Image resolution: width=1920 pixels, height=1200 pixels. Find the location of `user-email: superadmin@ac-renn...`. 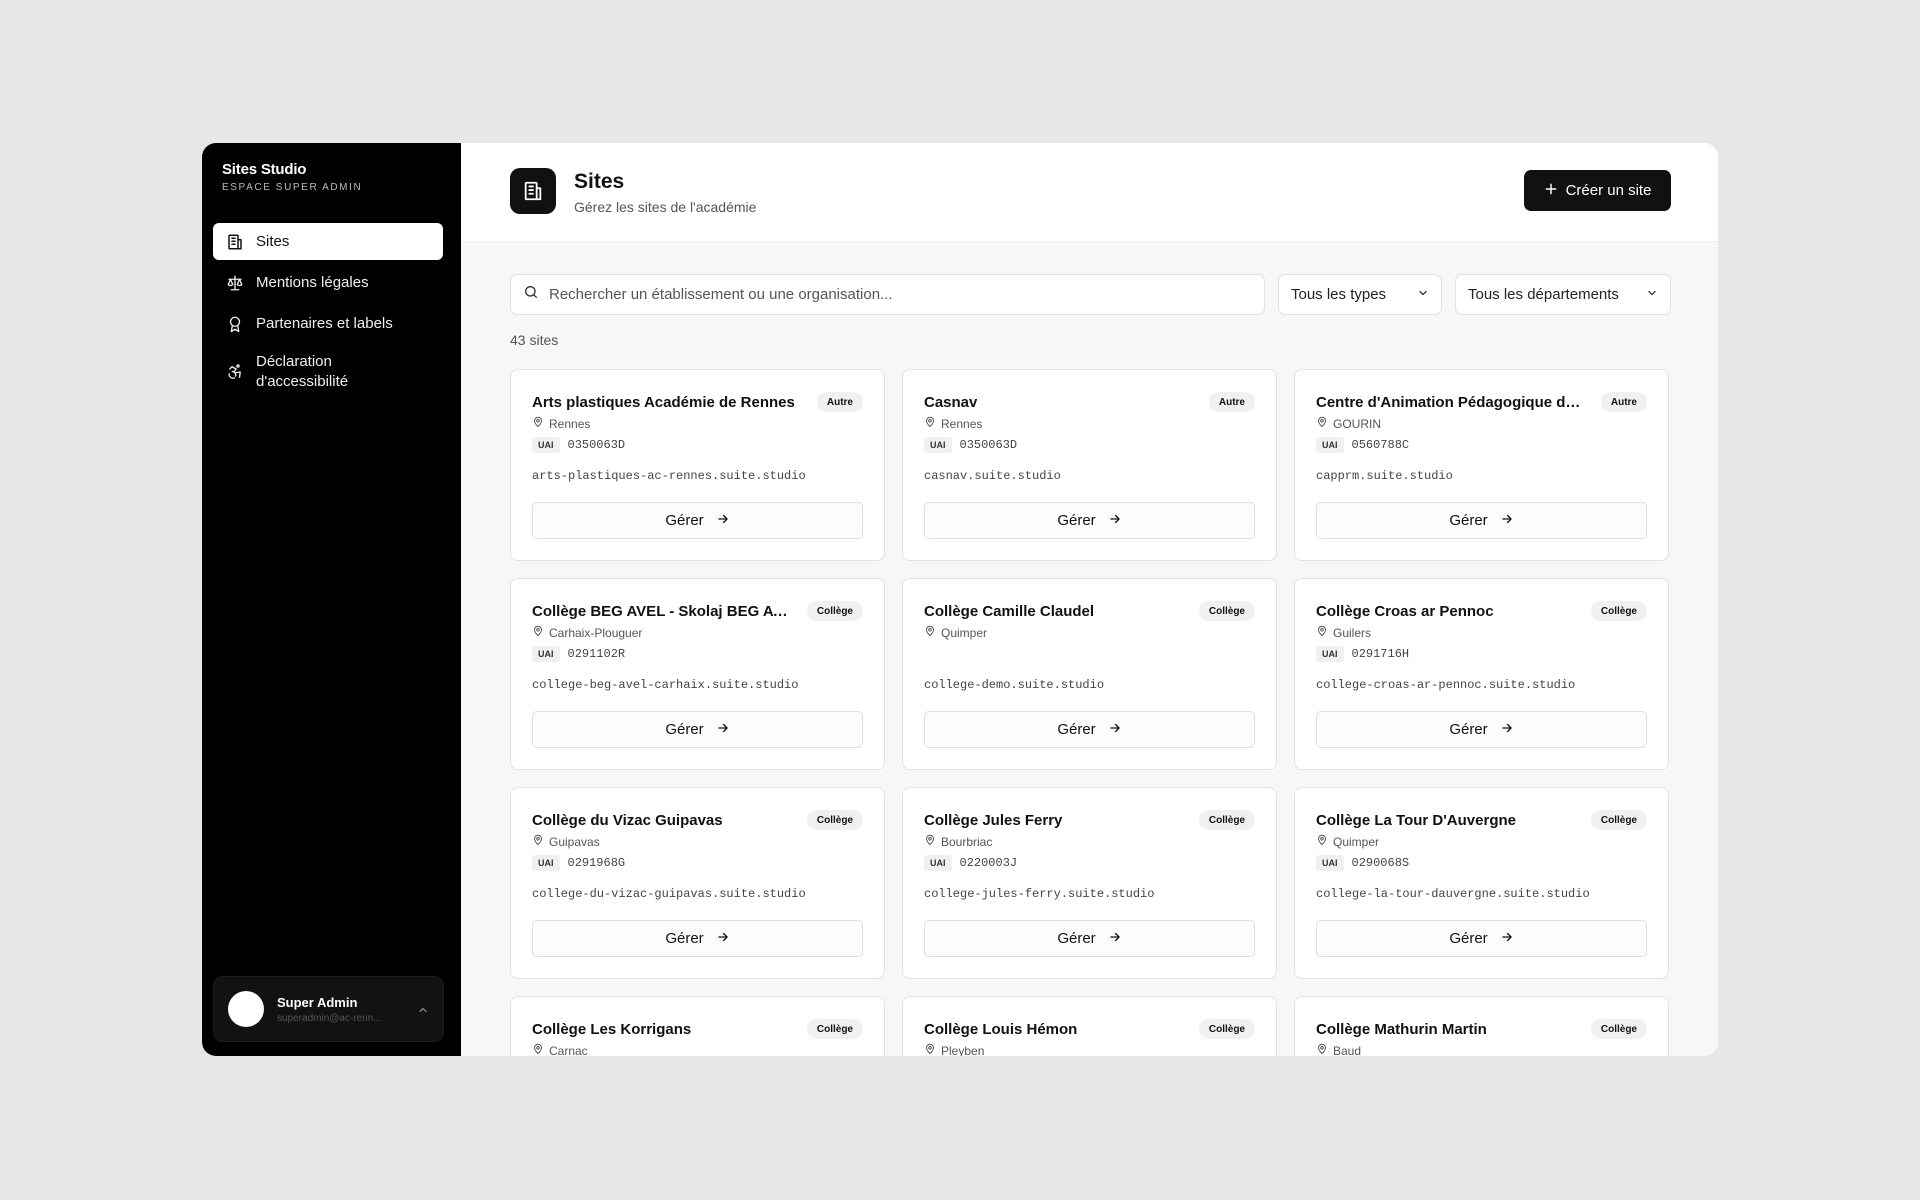

user-email: superadmin@ac-renn... is located at coordinates (329, 1018).